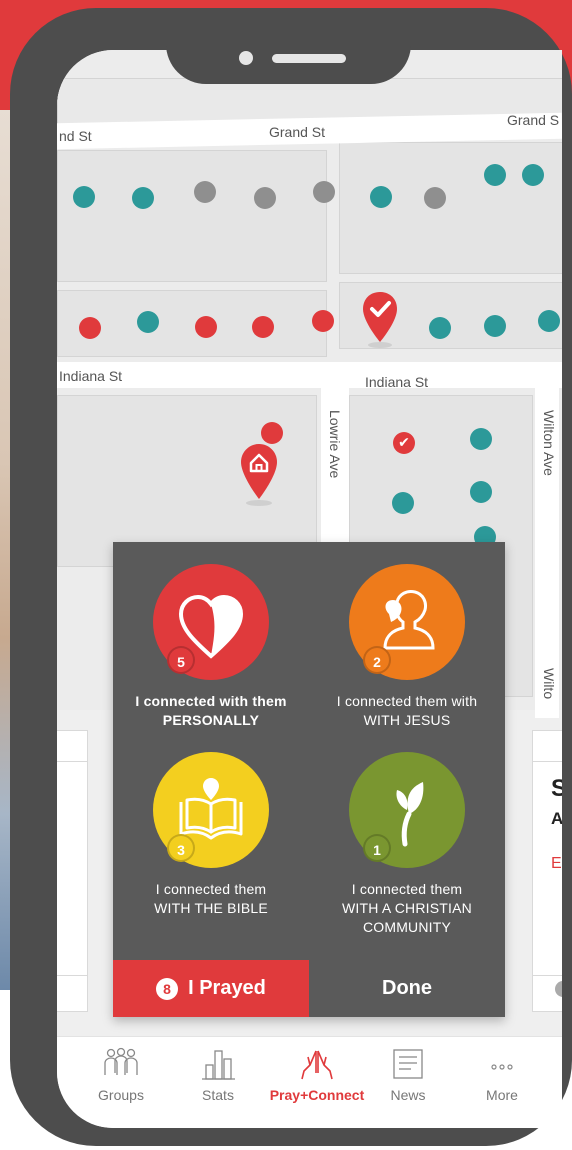 The image size is (572, 1150). What do you see at coordinates (556, 818) in the screenshot?
I see `card-subtitle: A` at bounding box center [556, 818].